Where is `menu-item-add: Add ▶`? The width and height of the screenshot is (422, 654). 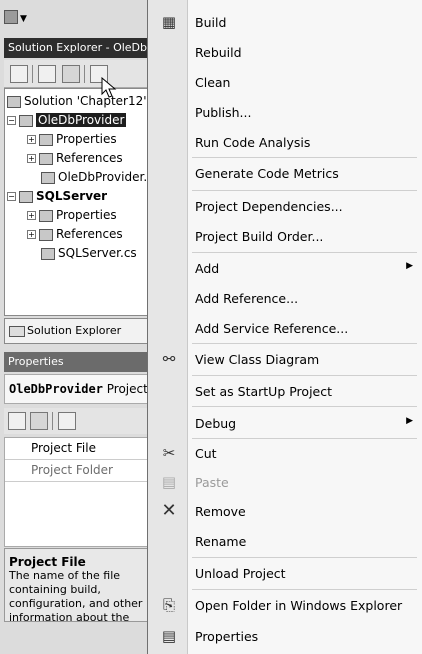
menu-item-add: Add ▶ is located at coordinates (285, 268).